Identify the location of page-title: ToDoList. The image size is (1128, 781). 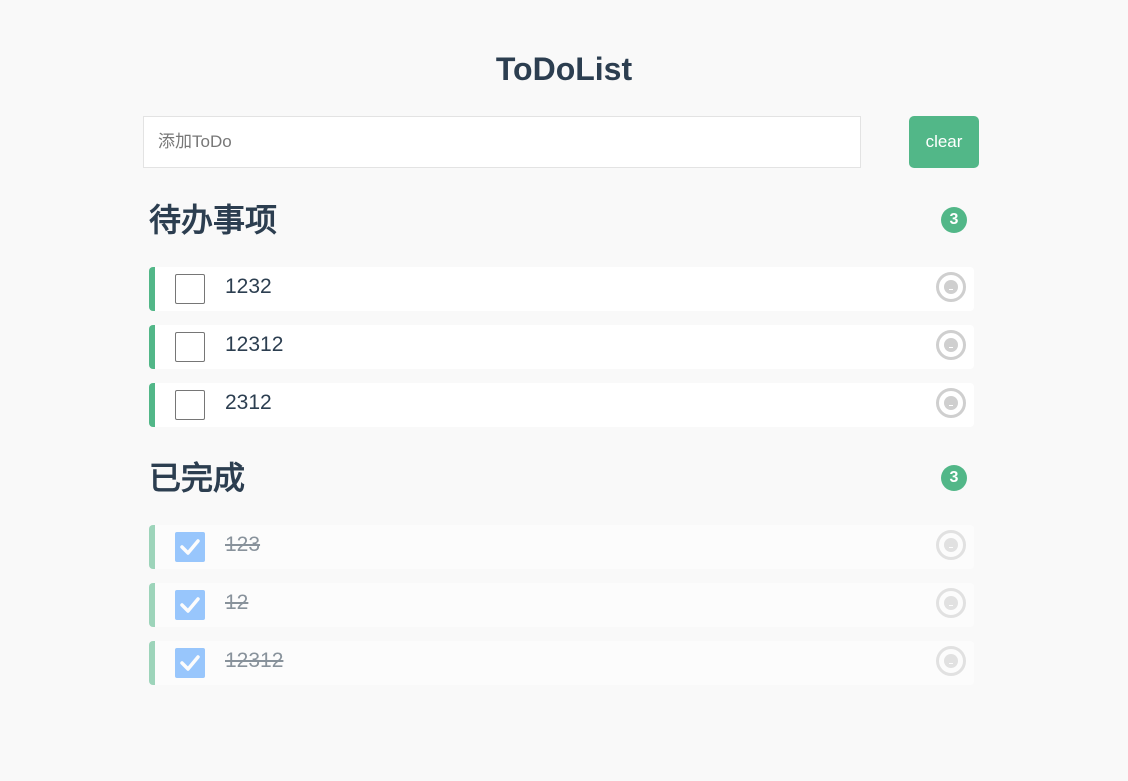
(564, 69).